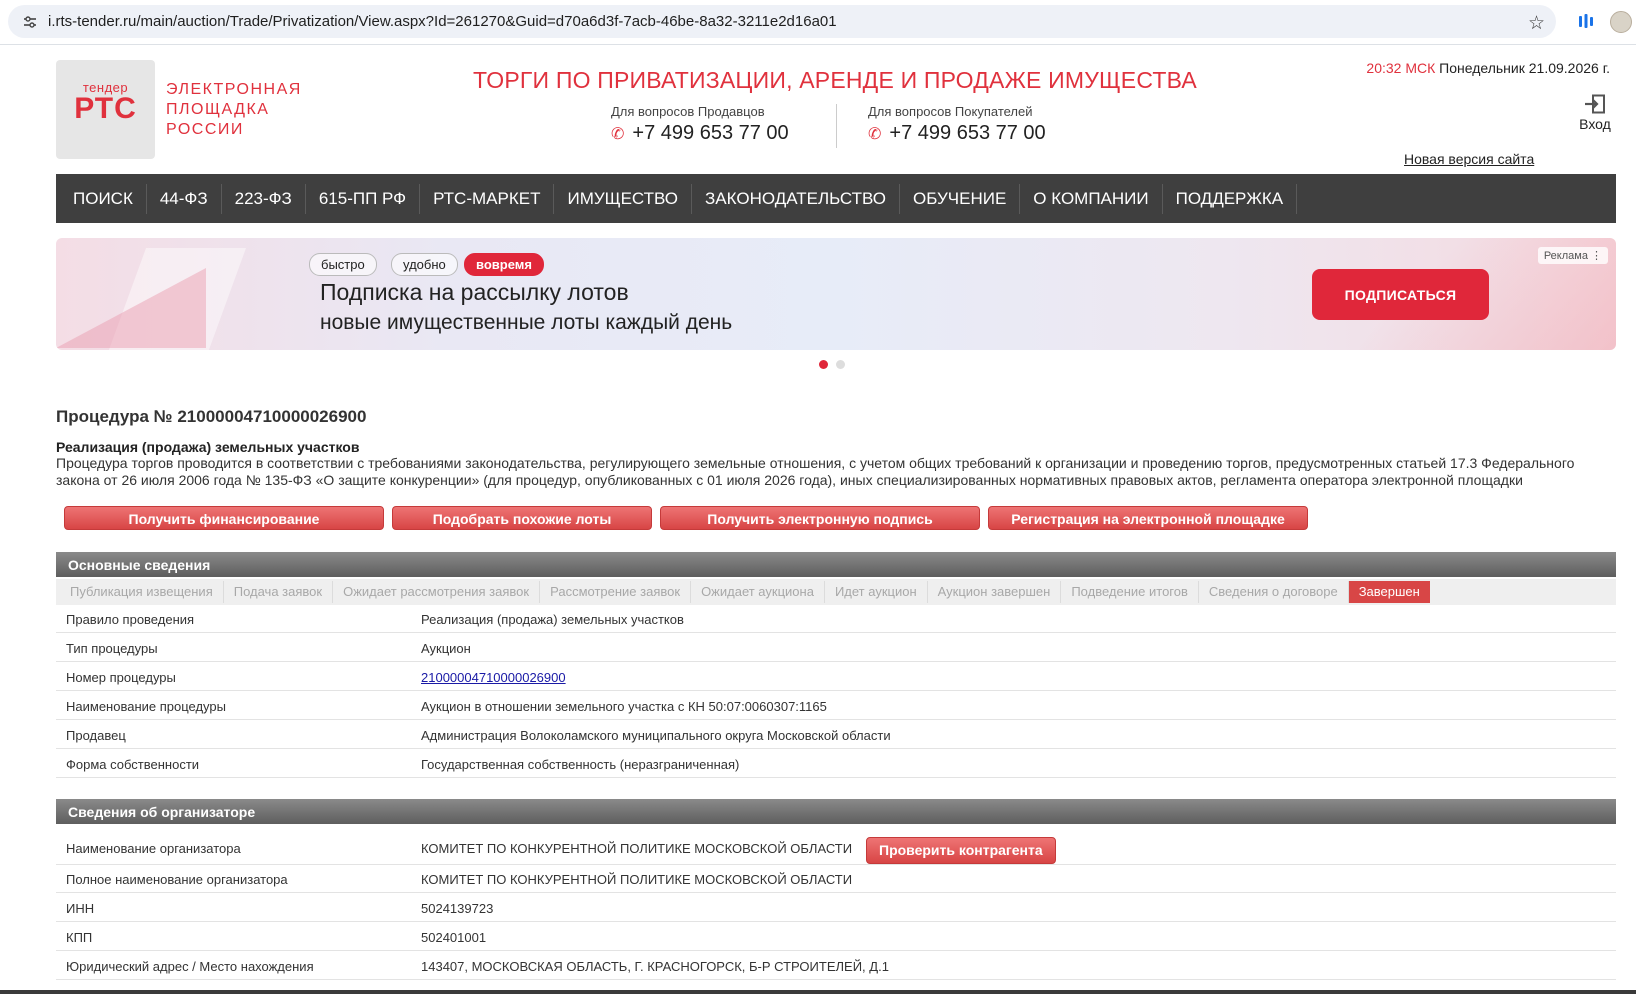 The width and height of the screenshot is (1636, 994). Describe the element at coordinates (836, 126) in the screenshot. I see `contact-divider` at that location.